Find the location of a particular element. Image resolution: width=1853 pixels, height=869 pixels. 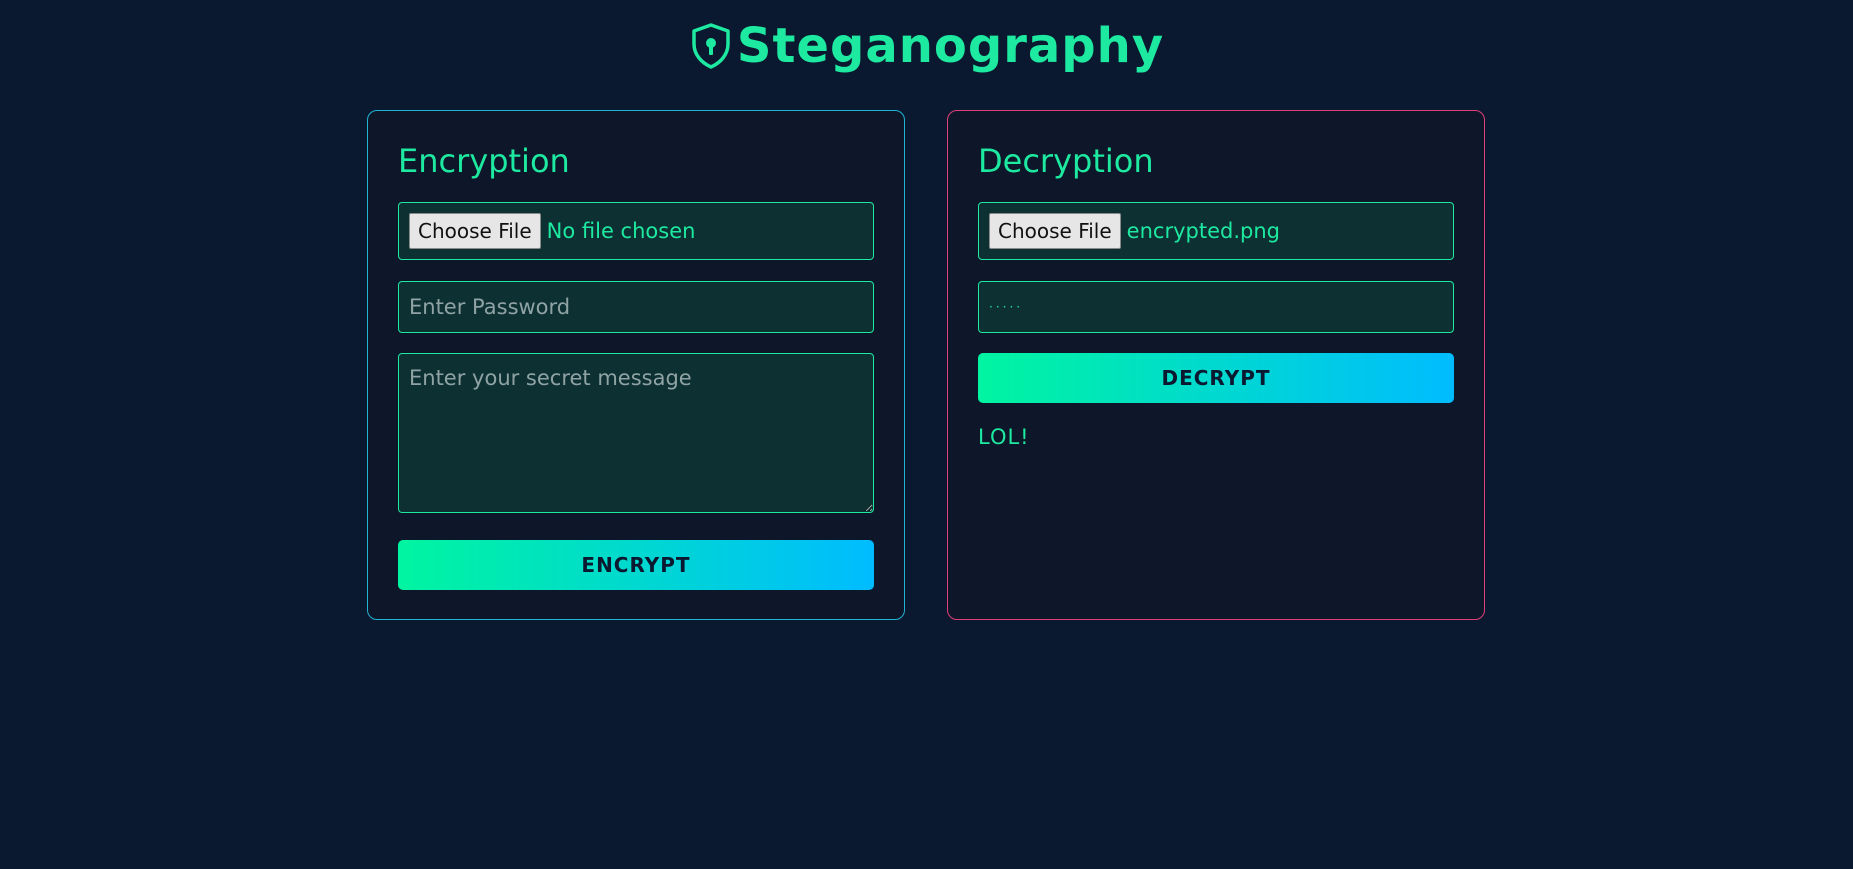

decrypt-button: DECRYPT is located at coordinates (1216, 378).